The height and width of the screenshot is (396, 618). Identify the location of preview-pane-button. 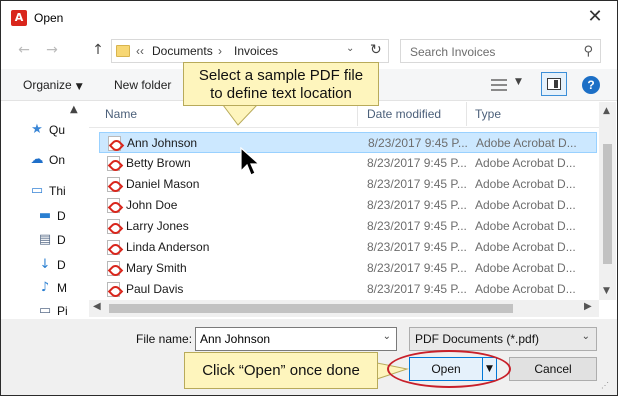
(554, 84).